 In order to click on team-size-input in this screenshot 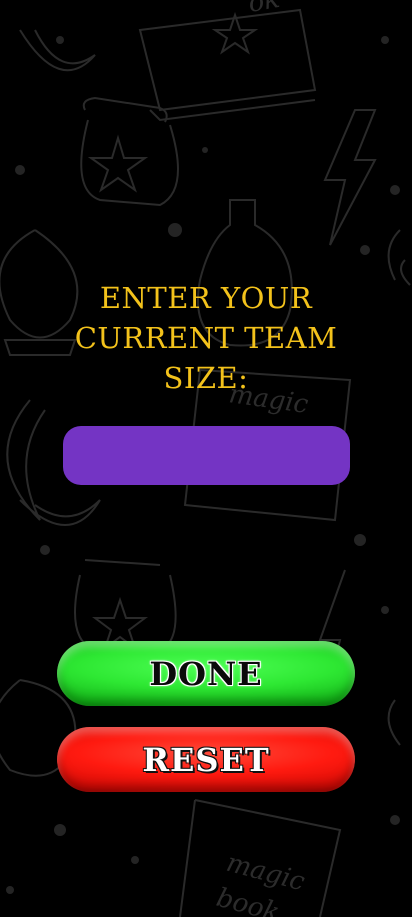, I will do `click(206, 455)`.